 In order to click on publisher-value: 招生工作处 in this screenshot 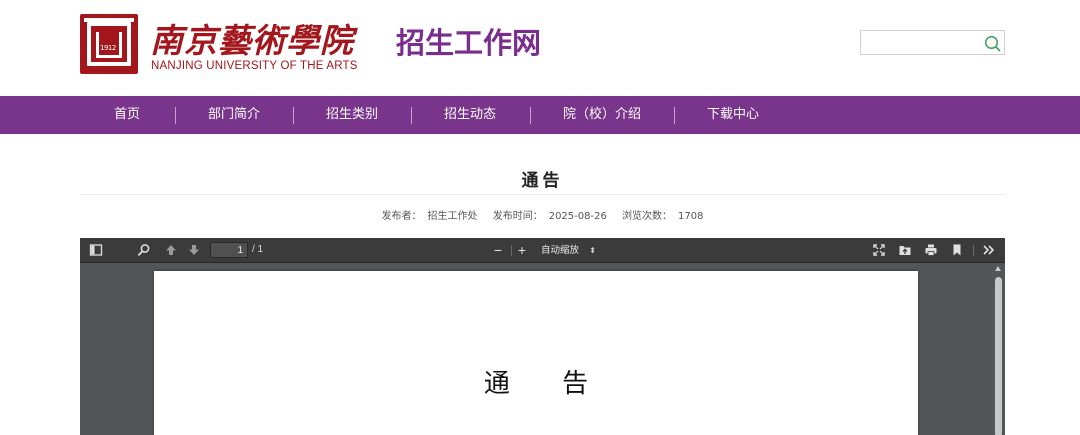, I will do `click(452, 216)`.